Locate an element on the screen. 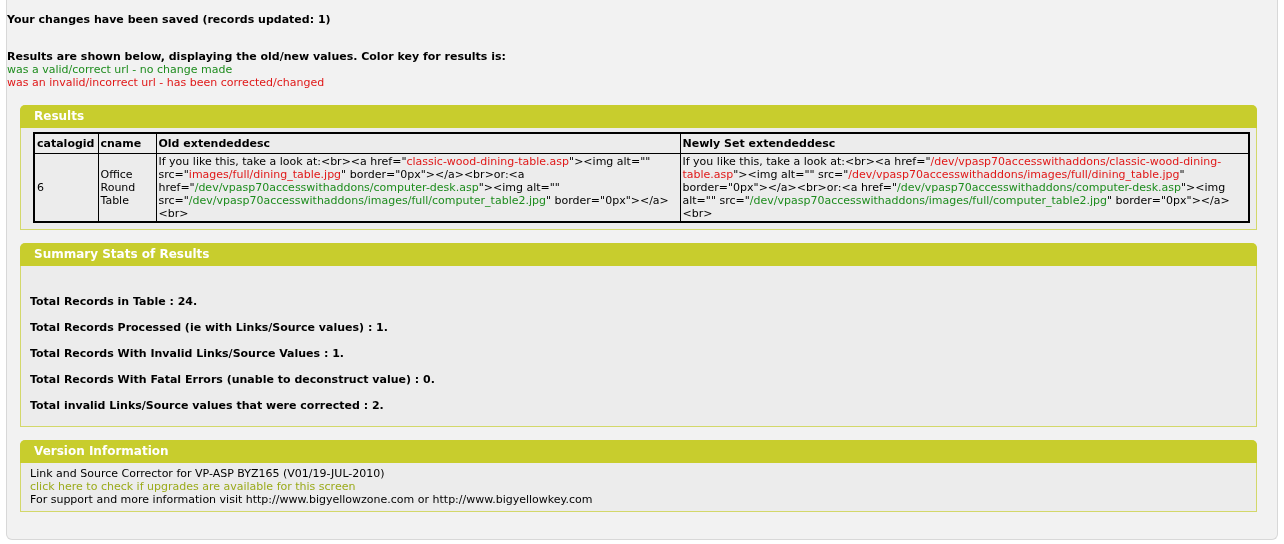 This screenshot has width=1284, height=544. intro-text: Results are shown below, displaying the old/new values. Color key for results is: is located at coordinates (257, 56).